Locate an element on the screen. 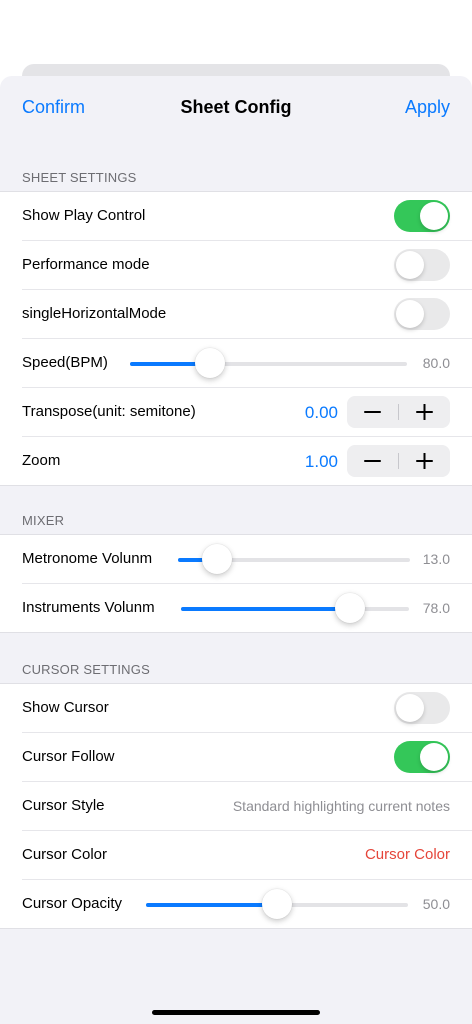 Image resolution: width=472 pixels, height=1024 pixels. show-play-control-label: Show Play Control is located at coordinates (84, 215).